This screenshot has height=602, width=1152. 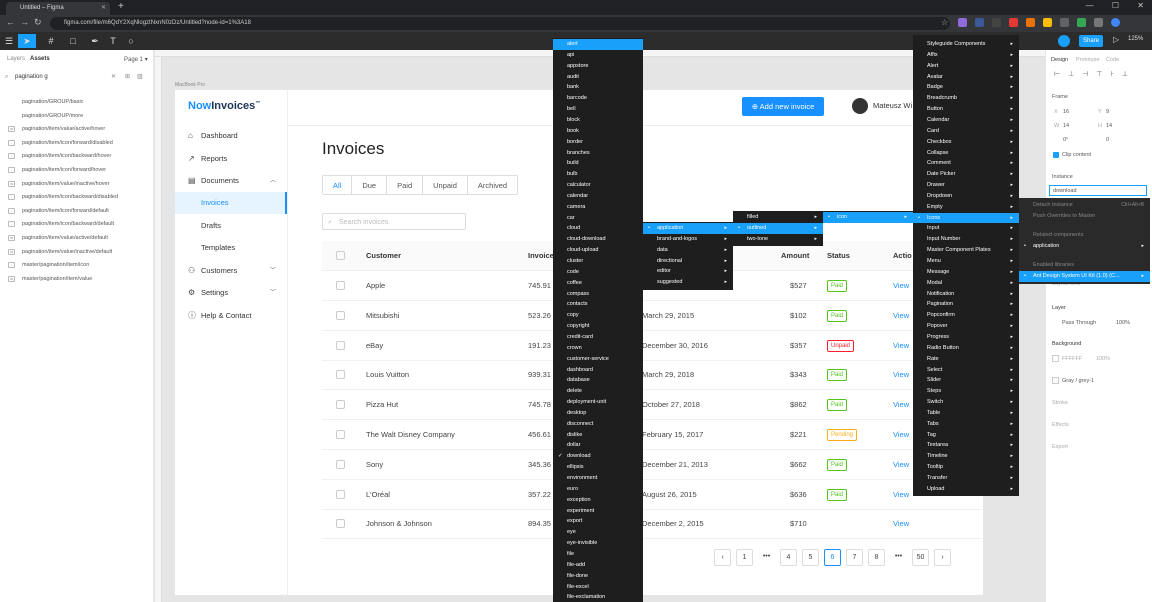 I want to click on back-icon: ←, so click(x=10, y=22).